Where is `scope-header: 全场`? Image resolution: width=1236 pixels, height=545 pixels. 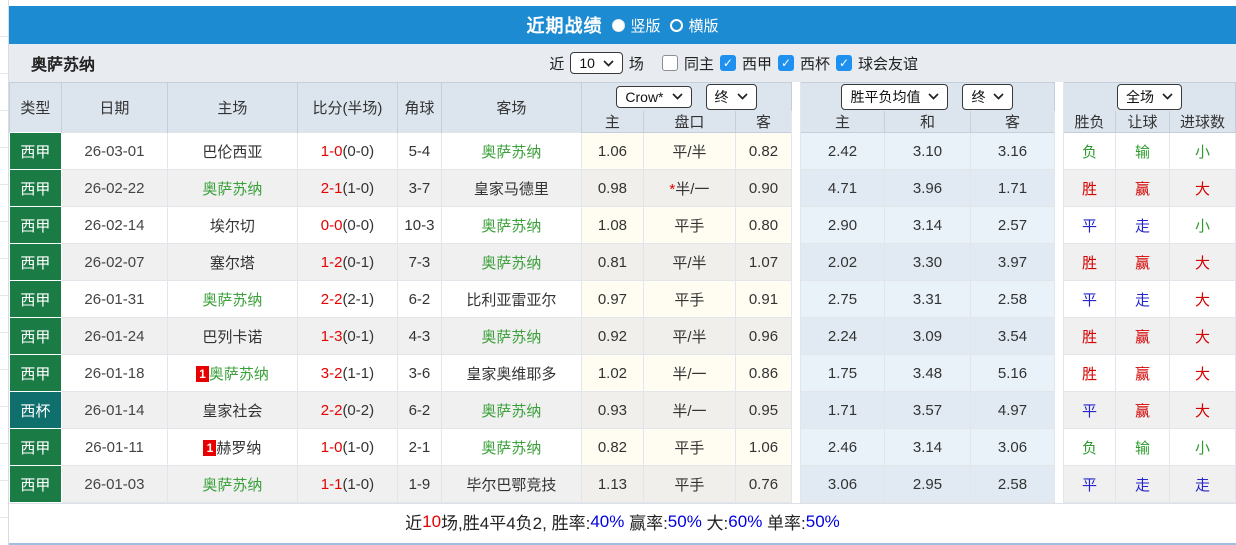 scope-header: 全场 is located at coordinates (1149, 96).